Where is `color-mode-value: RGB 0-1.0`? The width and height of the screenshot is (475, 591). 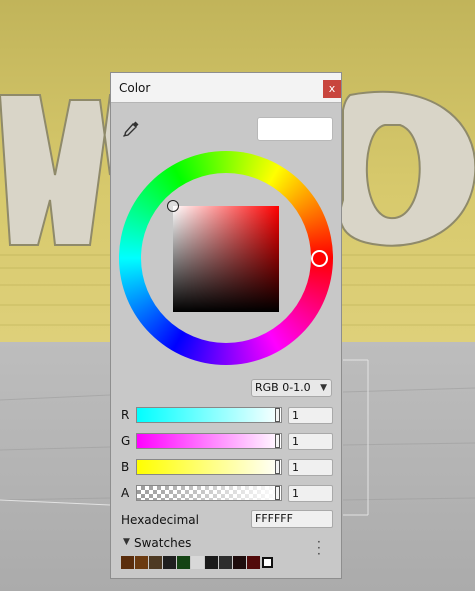 color-mode-value: RGB 0-1.0 is located at coordinates (283, 387).